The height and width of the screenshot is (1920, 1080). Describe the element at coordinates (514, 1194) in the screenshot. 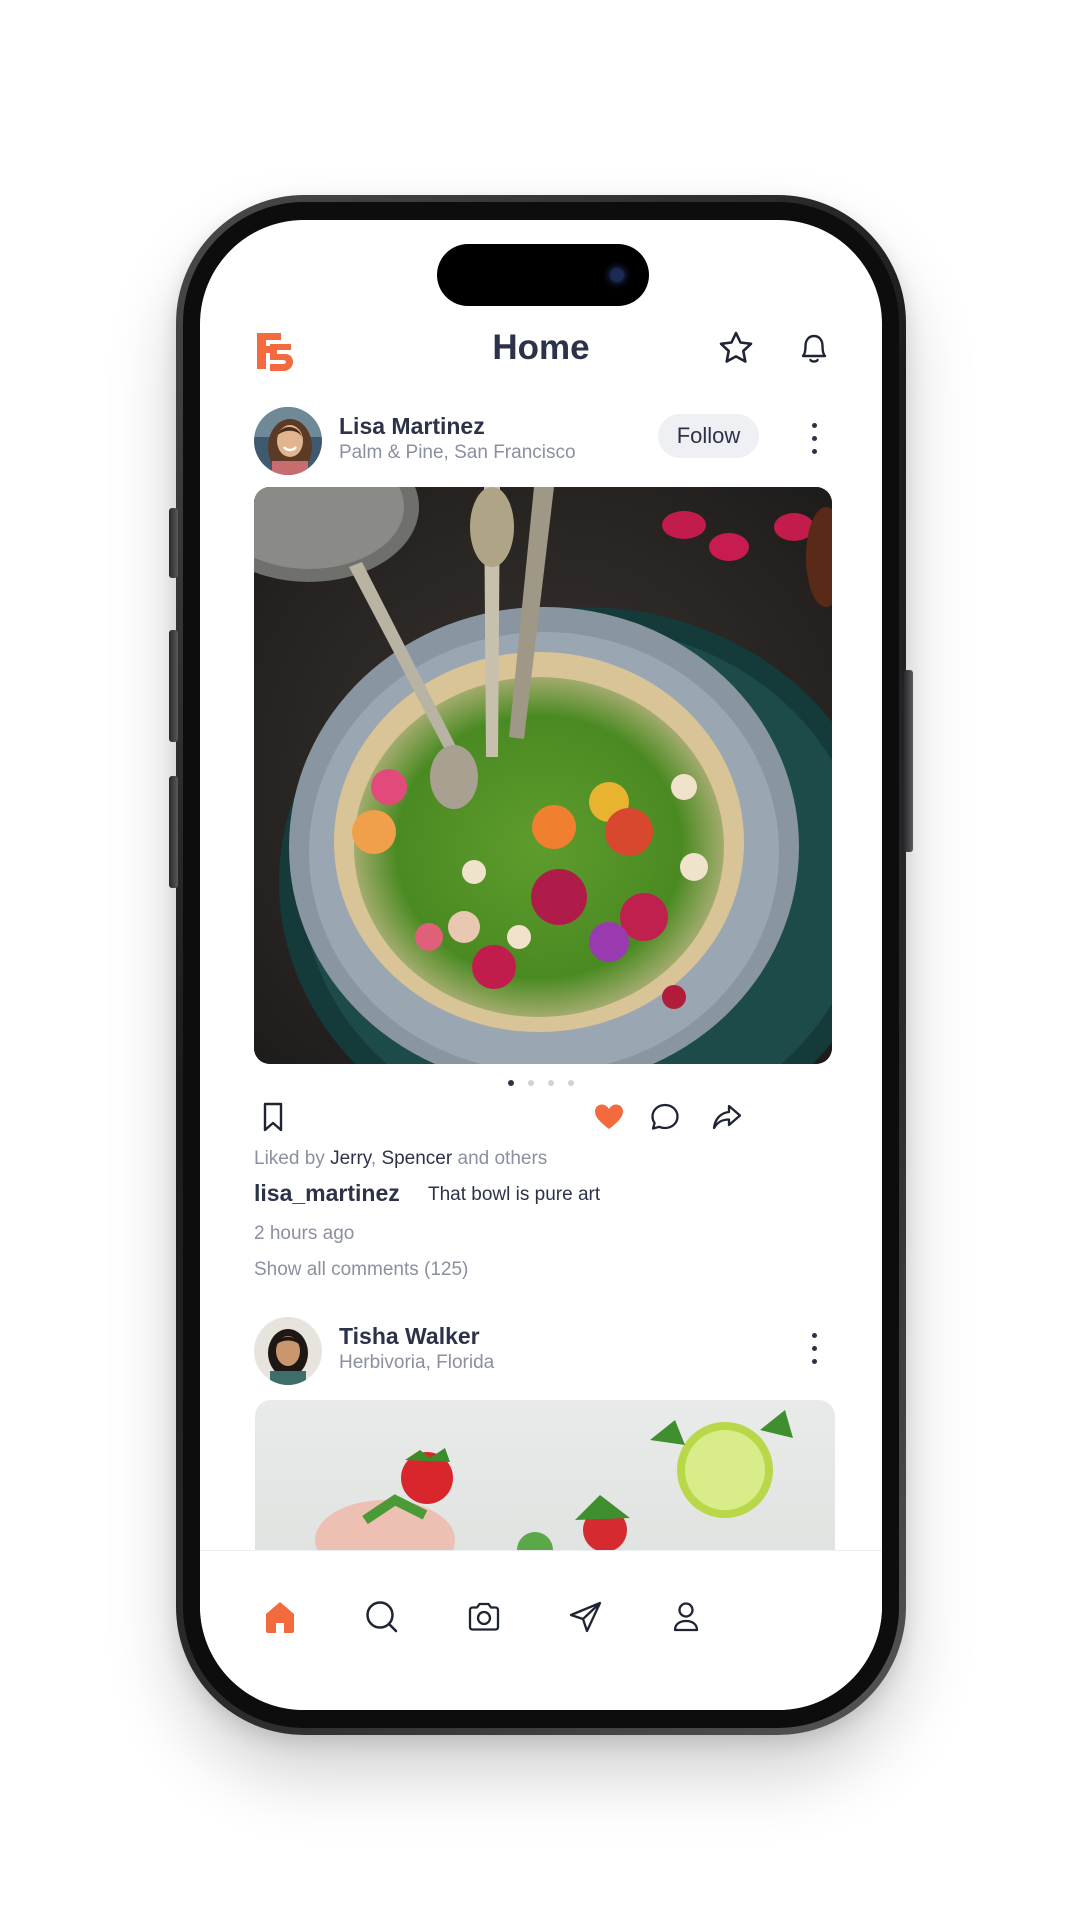

I see `caption-text: That bowl is pure art` at that location.